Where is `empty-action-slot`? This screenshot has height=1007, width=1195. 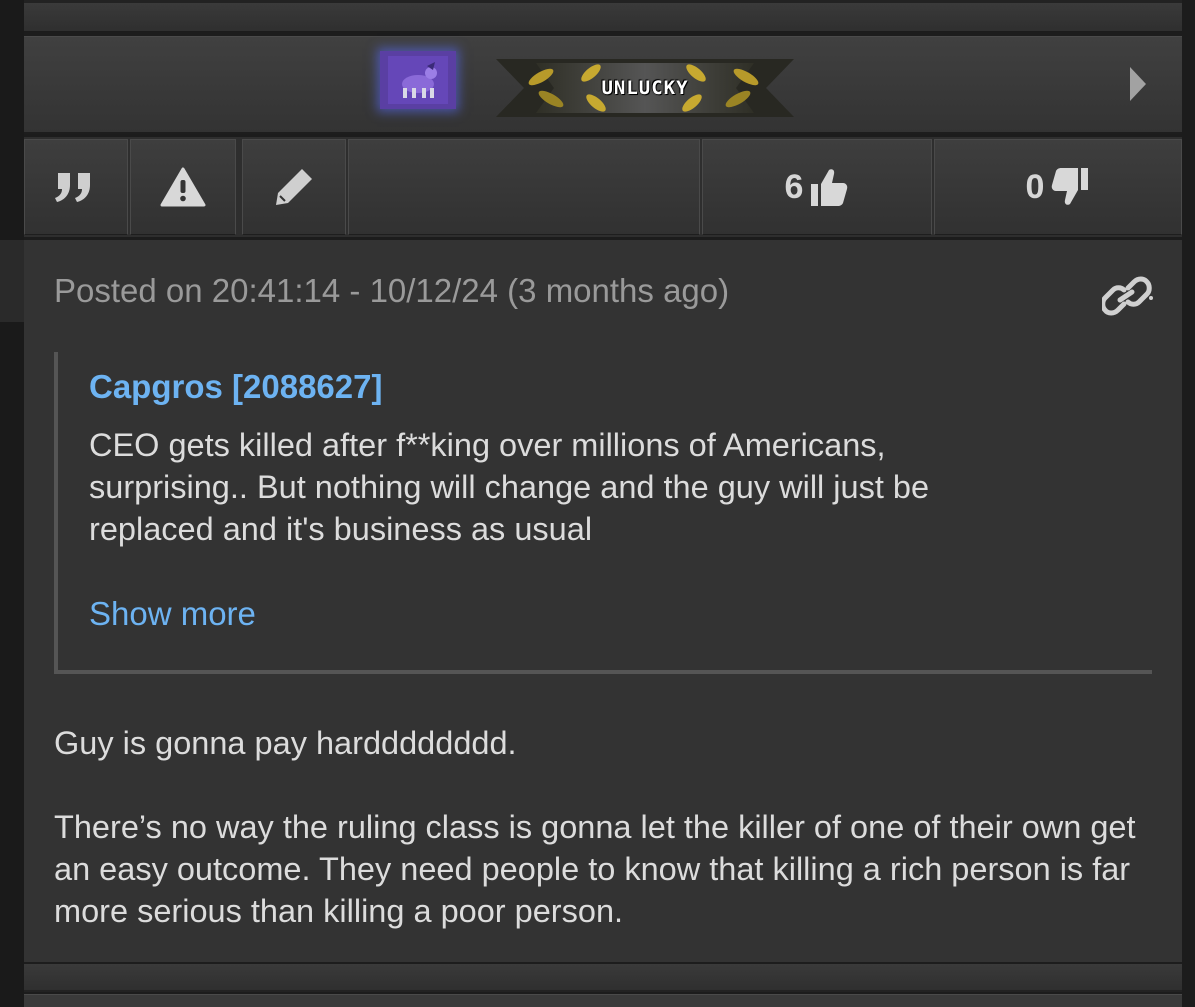
empty-action-slot is located at coordinates (524, 187).